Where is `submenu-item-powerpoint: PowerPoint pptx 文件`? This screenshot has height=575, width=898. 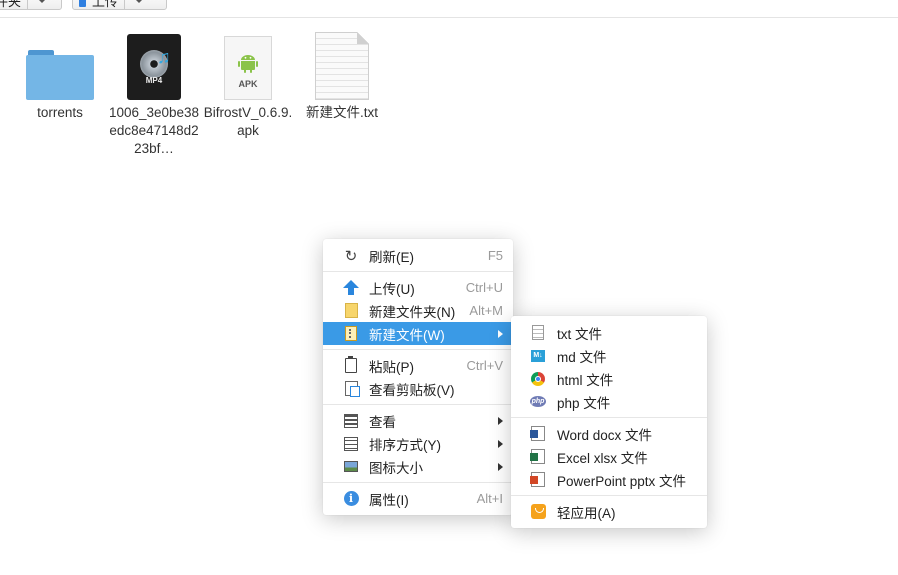
submenu-item-powerpoint: PowerPoint pptx 文件 is located at coordinates (609, 479).